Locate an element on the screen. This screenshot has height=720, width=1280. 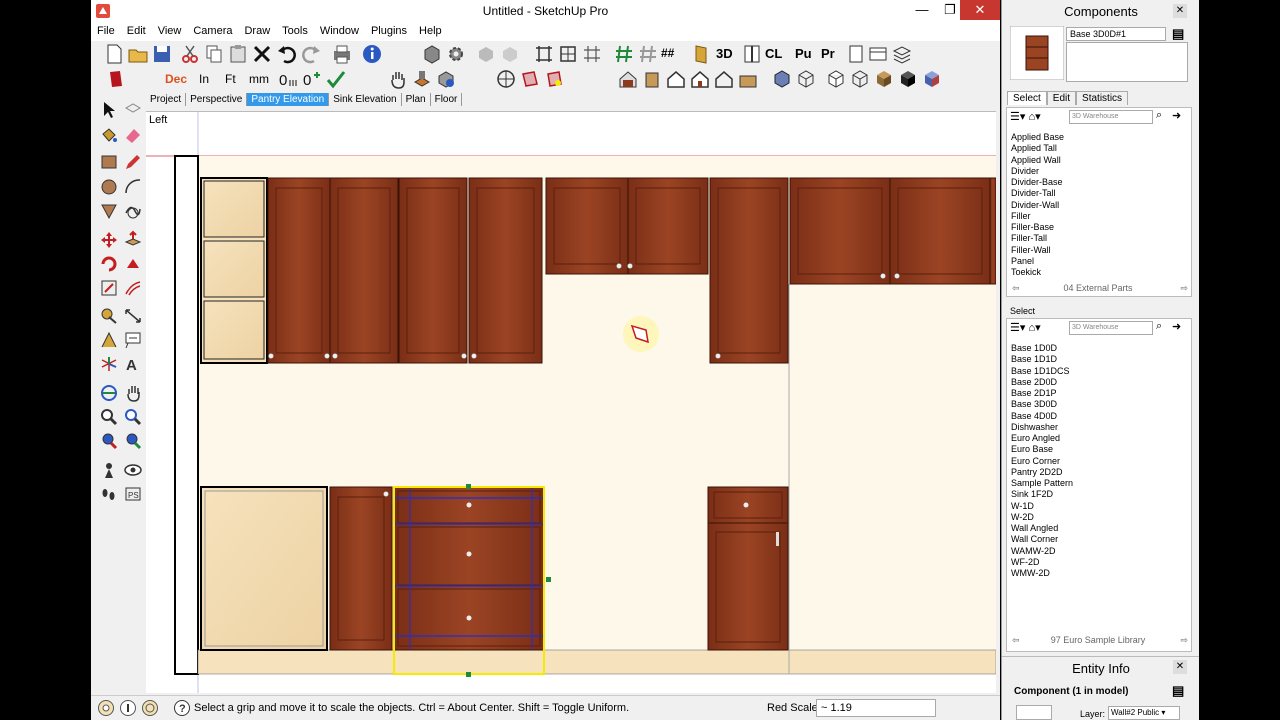
pu-button: Pu is located at coordinates (803, 53).